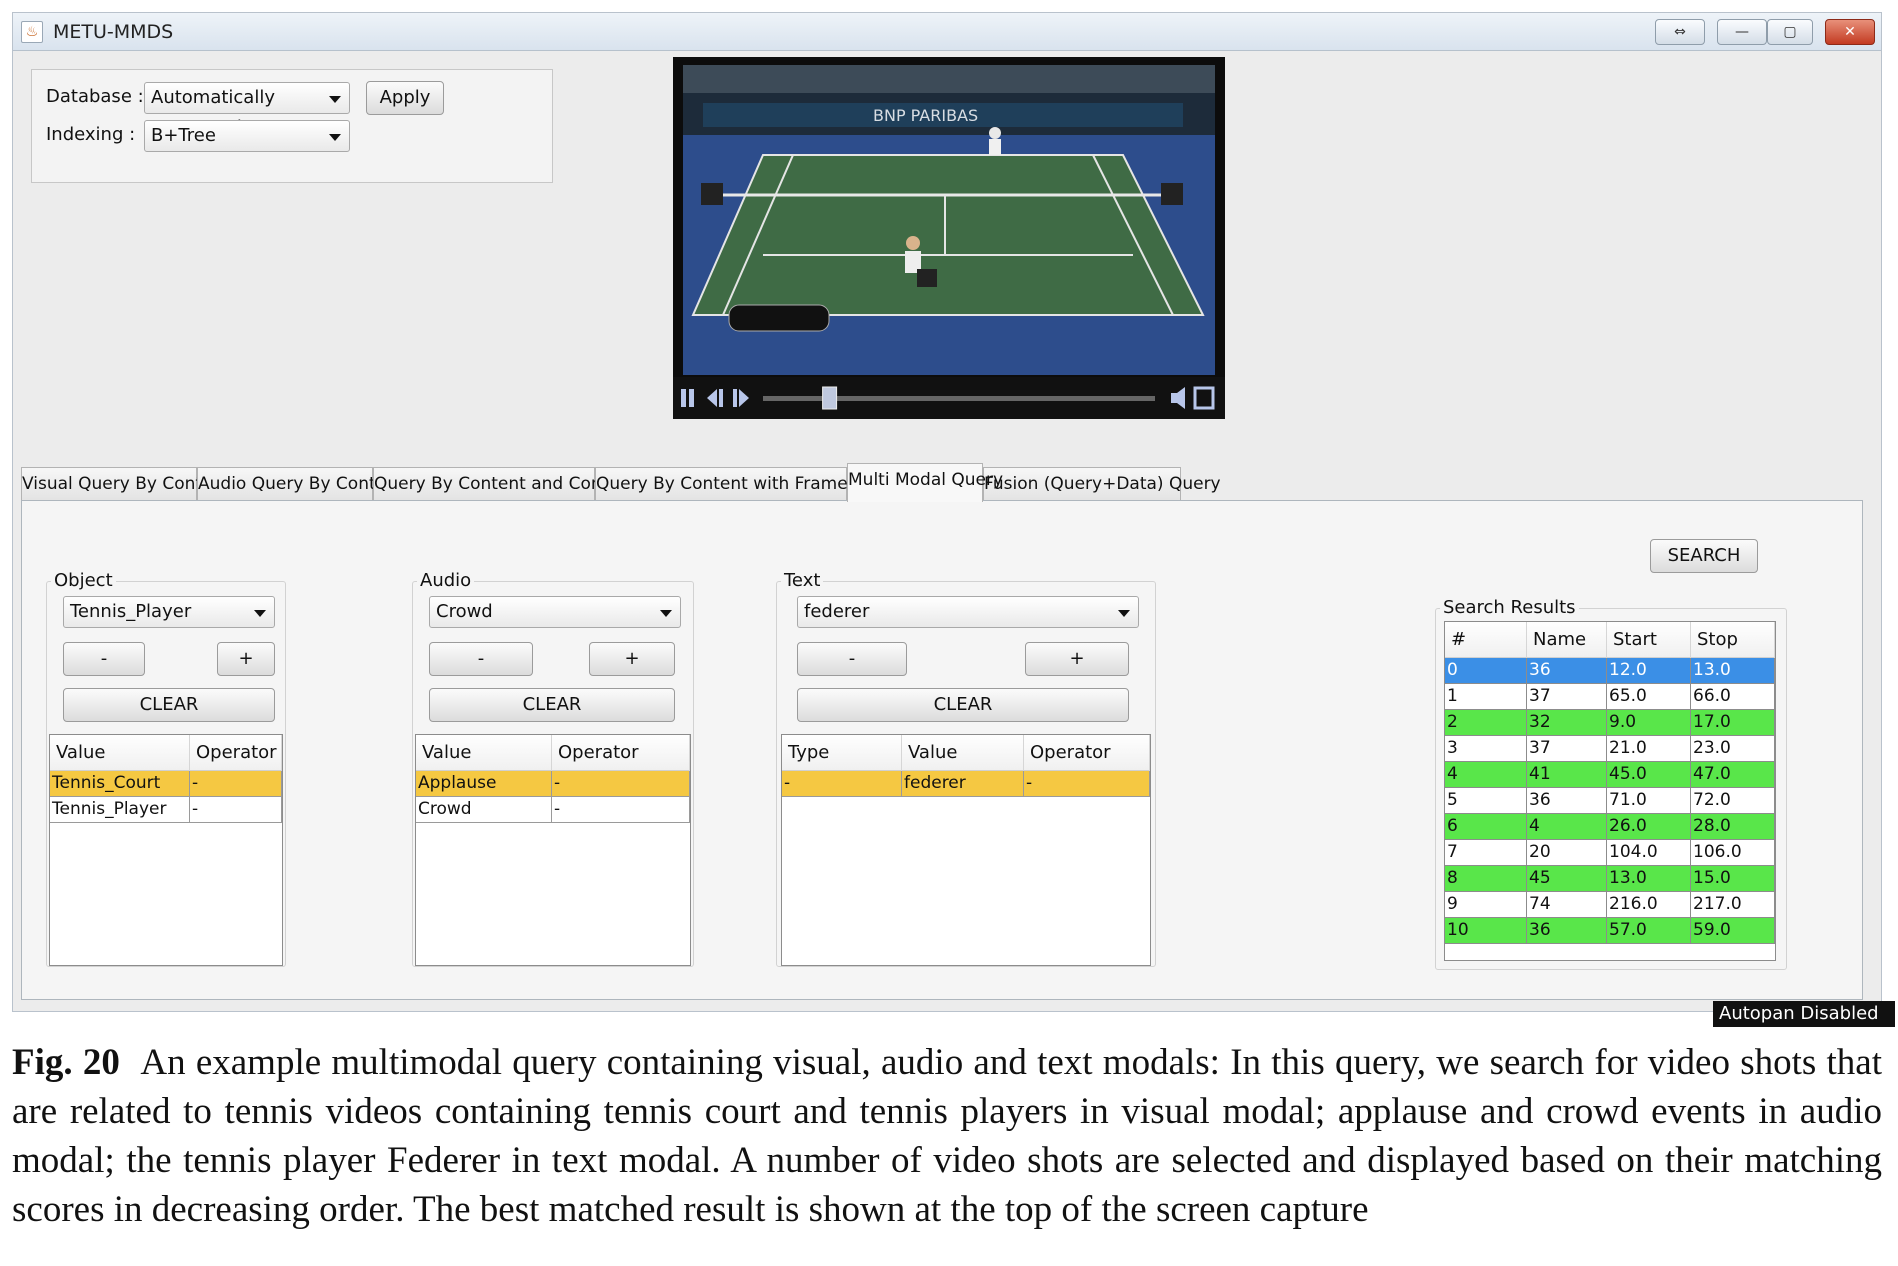 The height and width of the screenshot is (1266, 1898). What do you see at coordinates (169, 612) in the screenshot?
I see `object-select: Tennis_Player` at bounding box center [169, 612].